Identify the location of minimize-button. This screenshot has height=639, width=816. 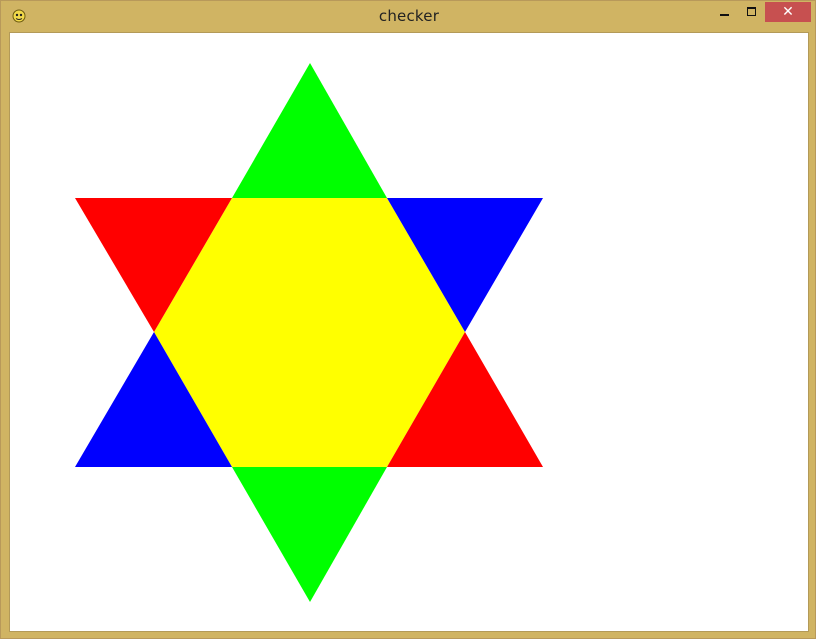
(724, 12).